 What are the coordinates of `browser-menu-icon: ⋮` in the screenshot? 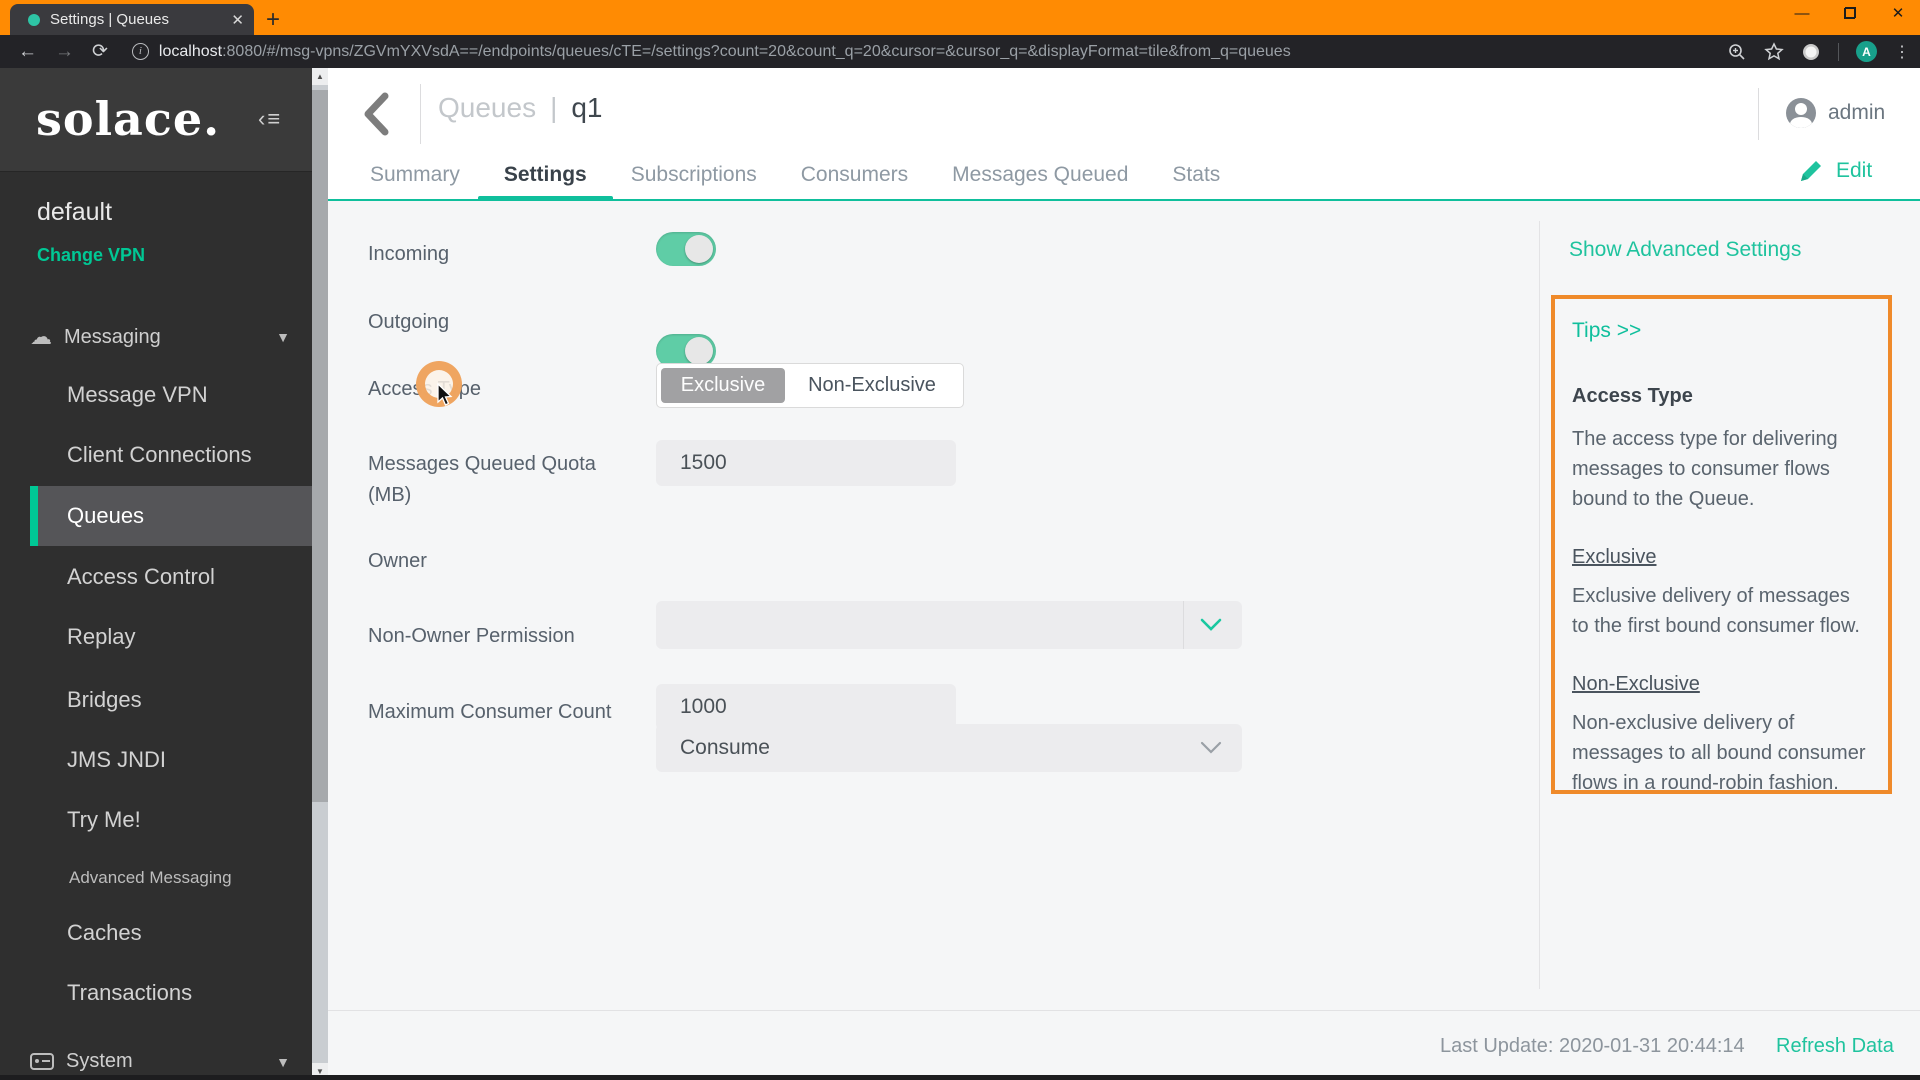 It's located at (1902, 52).